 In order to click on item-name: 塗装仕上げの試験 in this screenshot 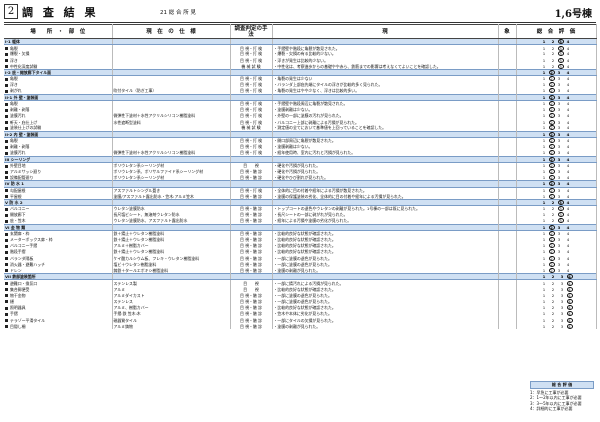, I will do `click(26, 128)`.